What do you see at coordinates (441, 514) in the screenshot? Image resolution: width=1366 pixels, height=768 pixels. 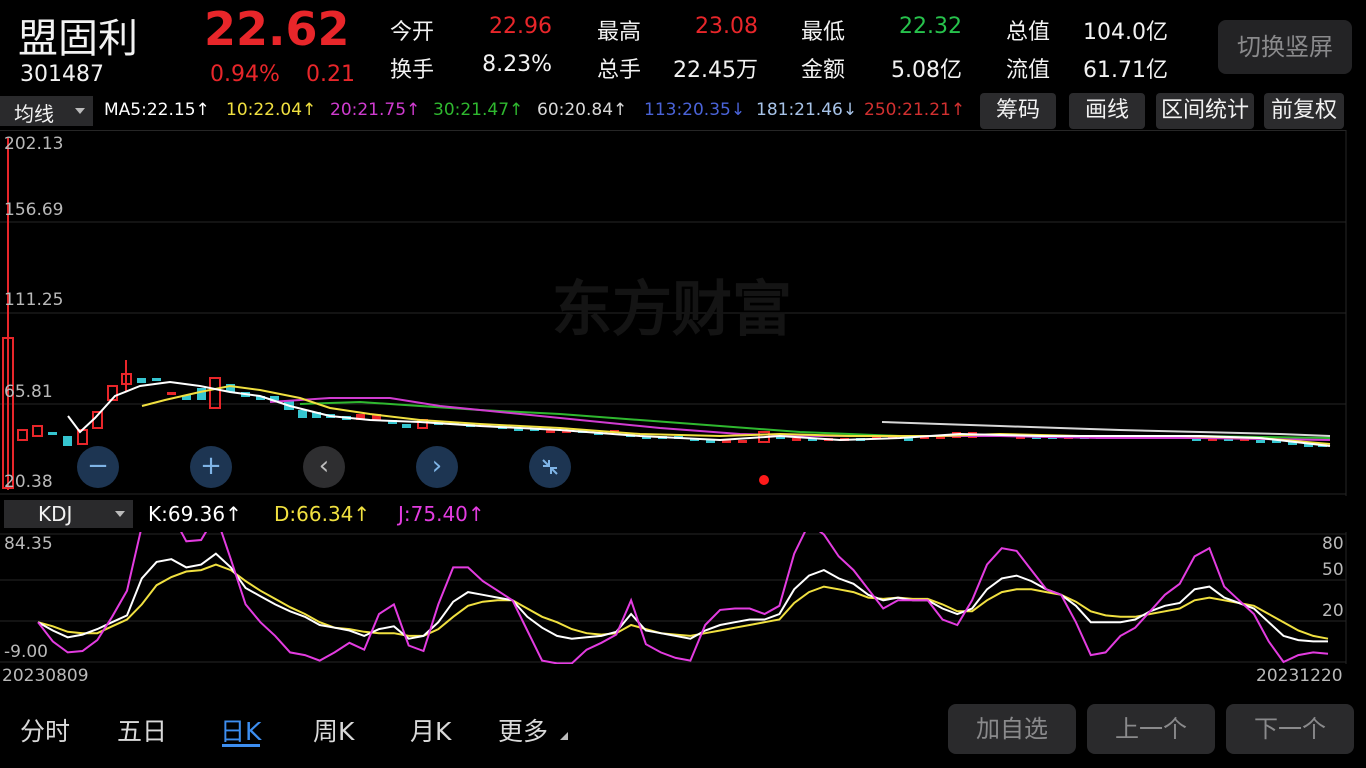 I see `kdj-j-label: J:75.40↑` at bounding box center [441, 514].